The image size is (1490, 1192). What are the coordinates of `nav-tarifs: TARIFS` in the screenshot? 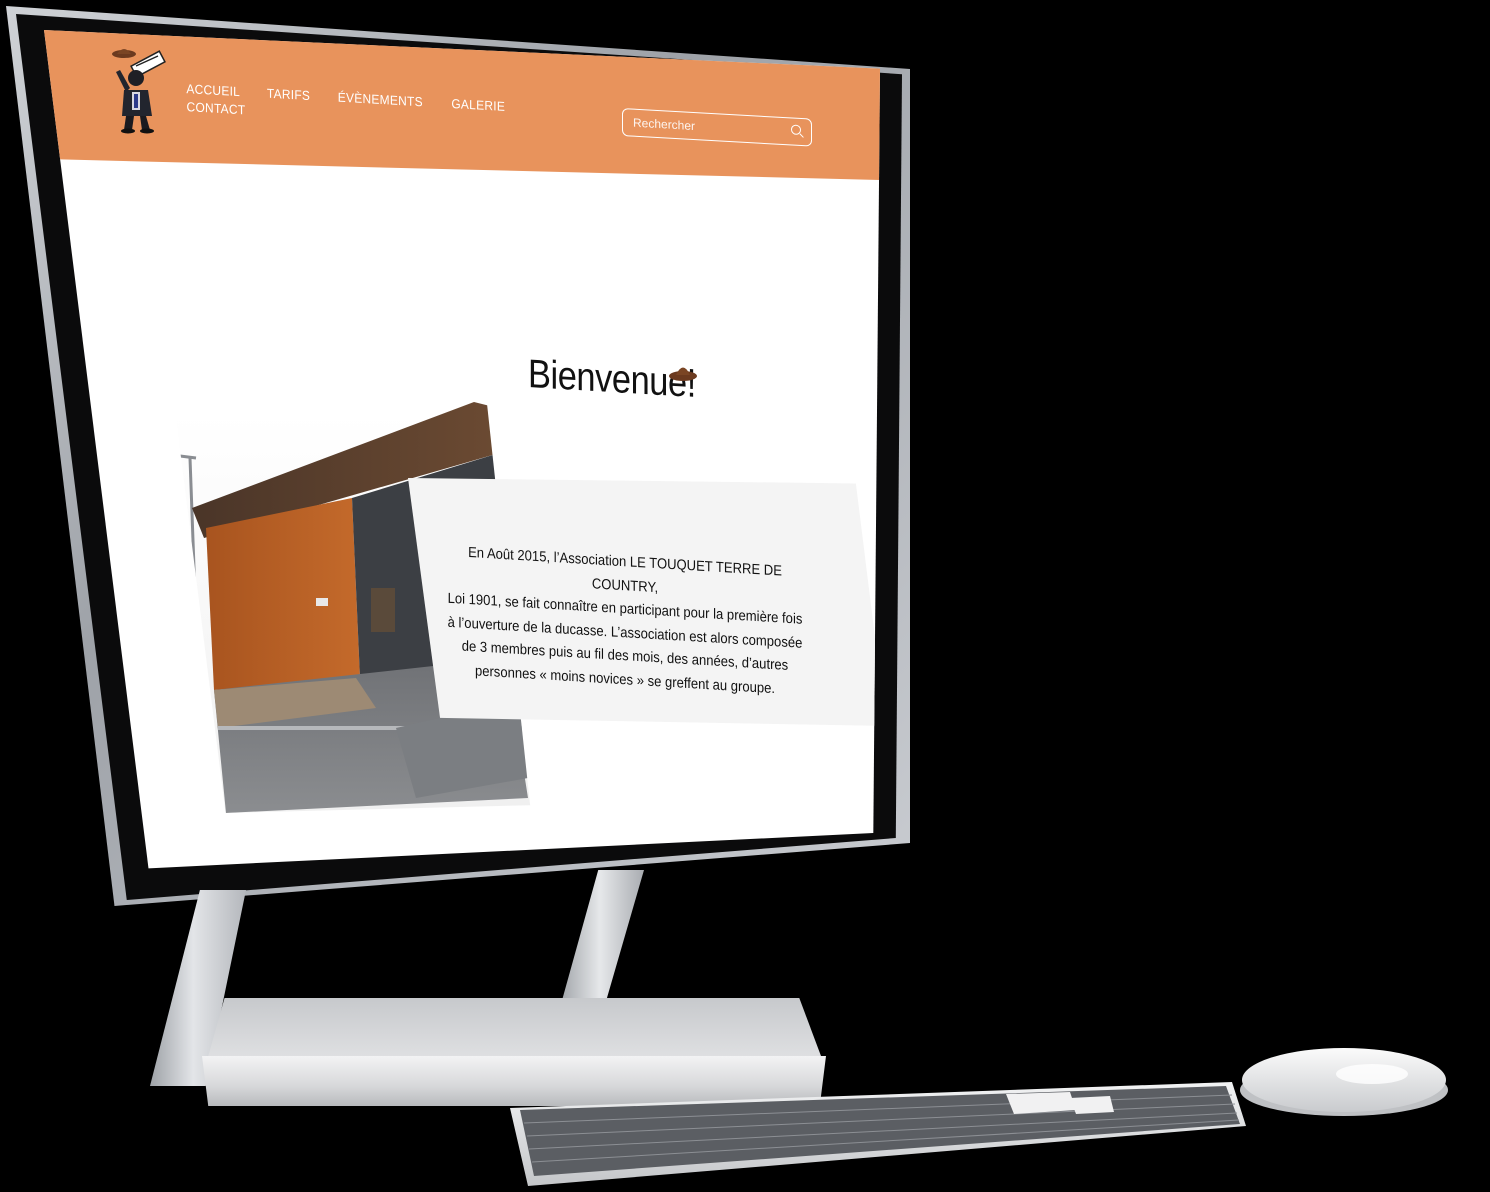 It's located at (288, 94).